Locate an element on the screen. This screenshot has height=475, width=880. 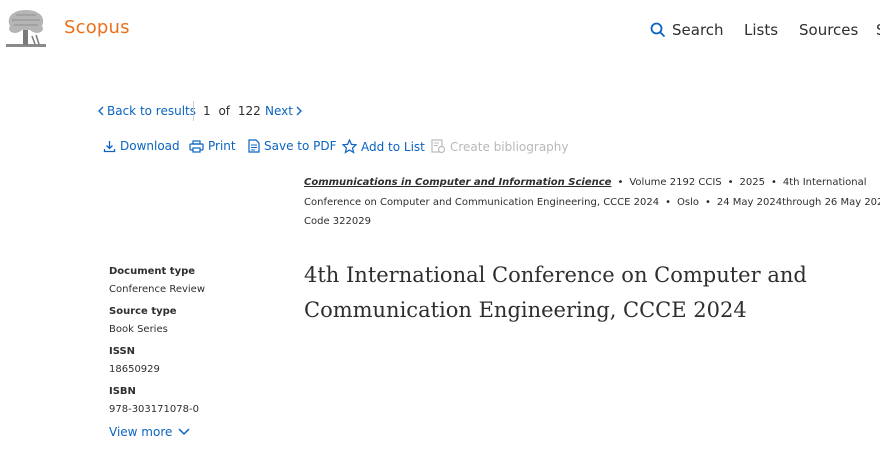
back-to-results-label: Back to results is located at coordinates (152, 111).